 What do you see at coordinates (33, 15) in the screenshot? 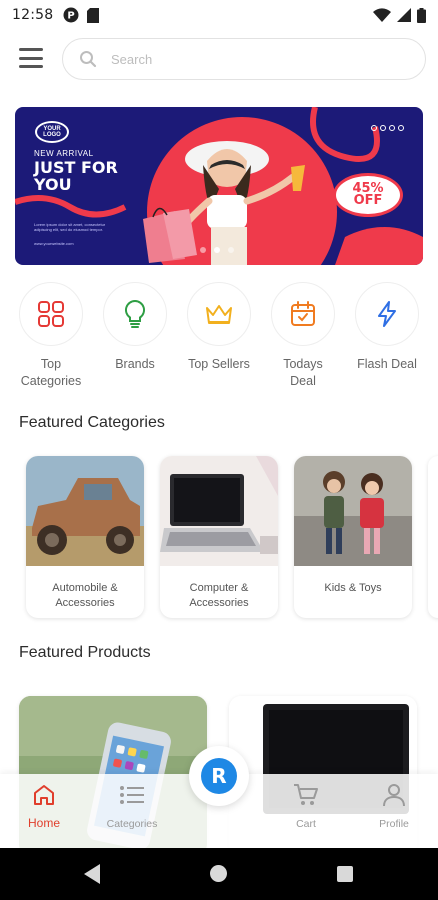
I see `status-time: 12:58` at bounding box center [33, 15].